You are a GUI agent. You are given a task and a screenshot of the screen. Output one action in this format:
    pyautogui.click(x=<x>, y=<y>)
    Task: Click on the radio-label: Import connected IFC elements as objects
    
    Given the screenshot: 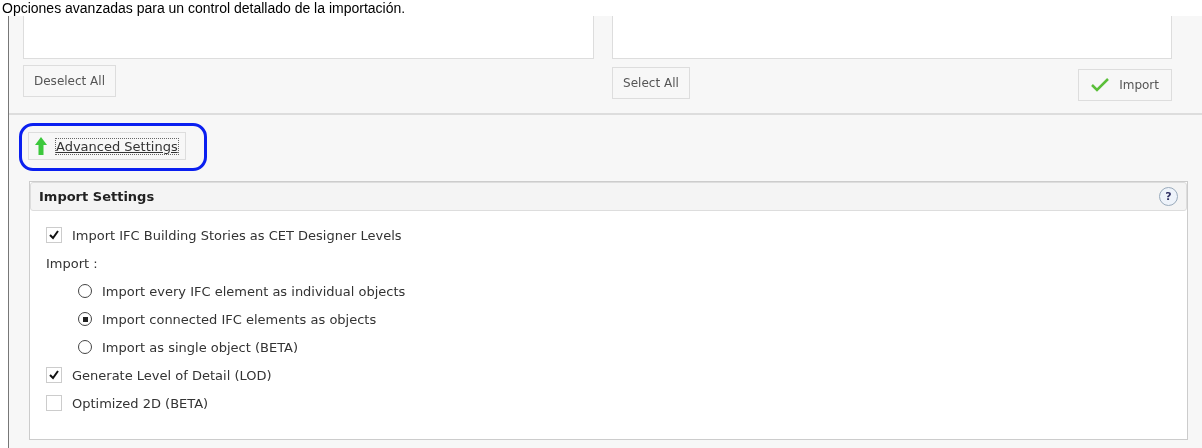 What is the action you would take?
    pyautogui.click(x=239, y=319)
    